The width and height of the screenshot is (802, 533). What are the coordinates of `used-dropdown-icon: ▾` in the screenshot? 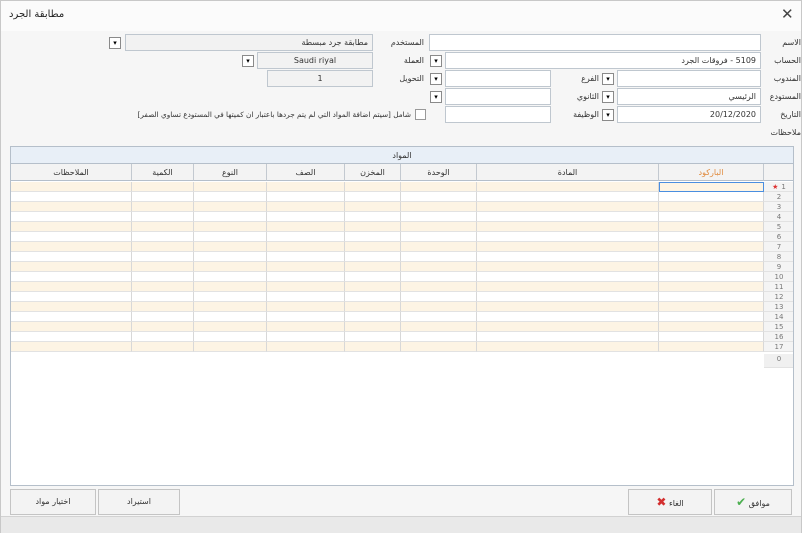 It's located at (115, 43).